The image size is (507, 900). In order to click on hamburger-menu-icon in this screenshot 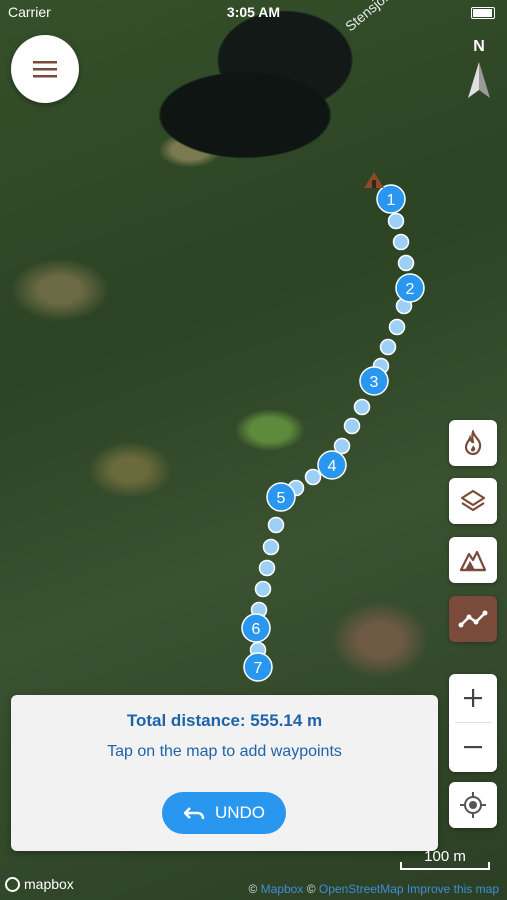, I will do `click(45, 69)`.